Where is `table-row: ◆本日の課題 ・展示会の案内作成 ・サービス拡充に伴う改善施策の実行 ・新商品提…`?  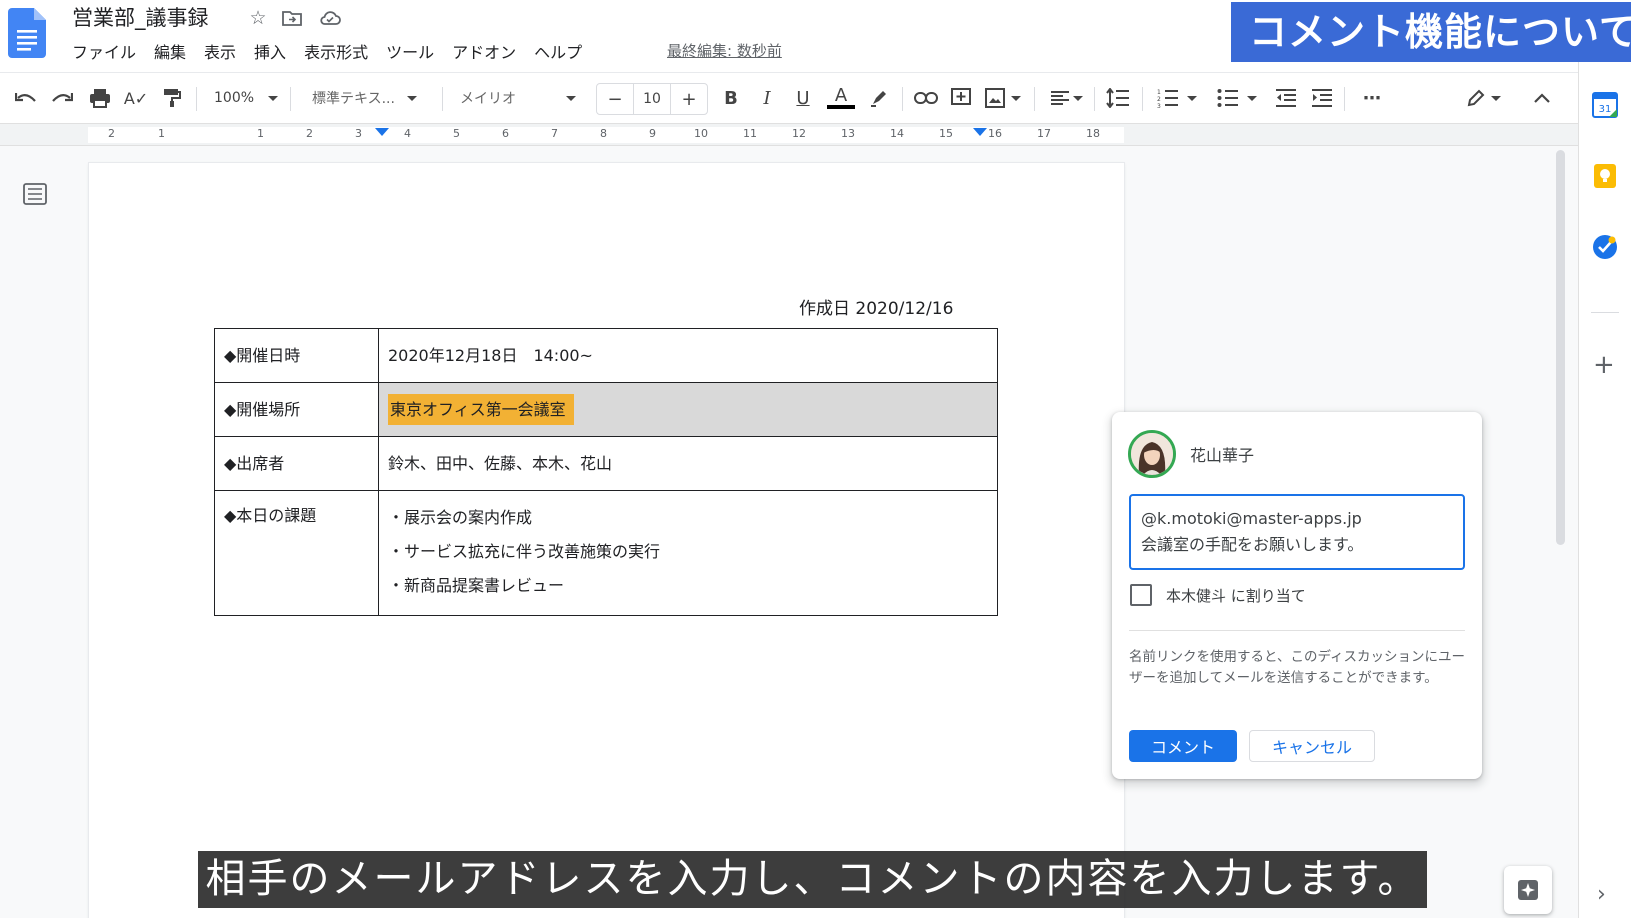 table-row: ◆本日の課題 ・展示会の案内作成 ・サービス拡充に伴う改善施策の実行 ・新商品提… is located at coordinates (606, 553).